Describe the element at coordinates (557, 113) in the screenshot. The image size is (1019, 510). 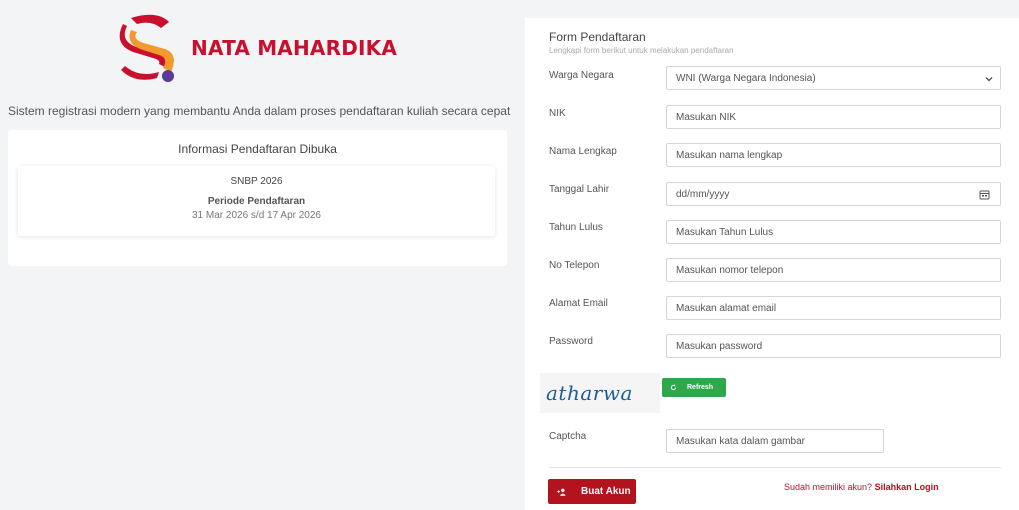
I see `nik-label: NIK` at that location.